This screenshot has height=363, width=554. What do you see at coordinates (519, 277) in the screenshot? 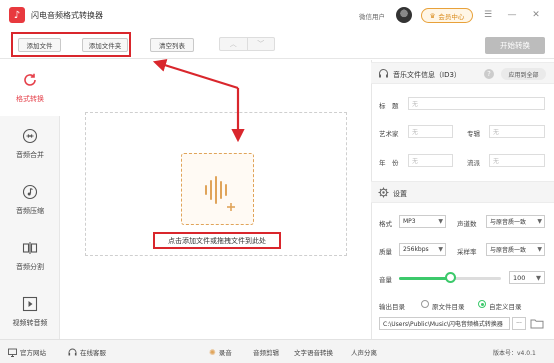
I see `volume-value: 100` at bounding box center [519, 277].